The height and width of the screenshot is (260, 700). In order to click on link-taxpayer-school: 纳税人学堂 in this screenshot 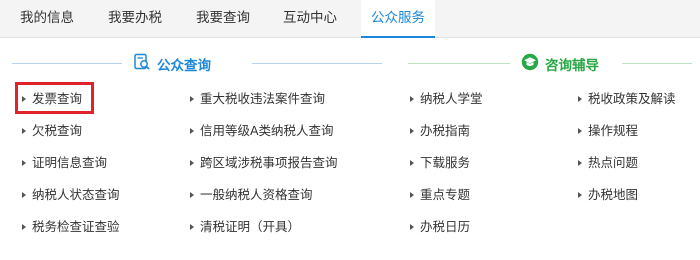, I will do `click(446, 99)`.